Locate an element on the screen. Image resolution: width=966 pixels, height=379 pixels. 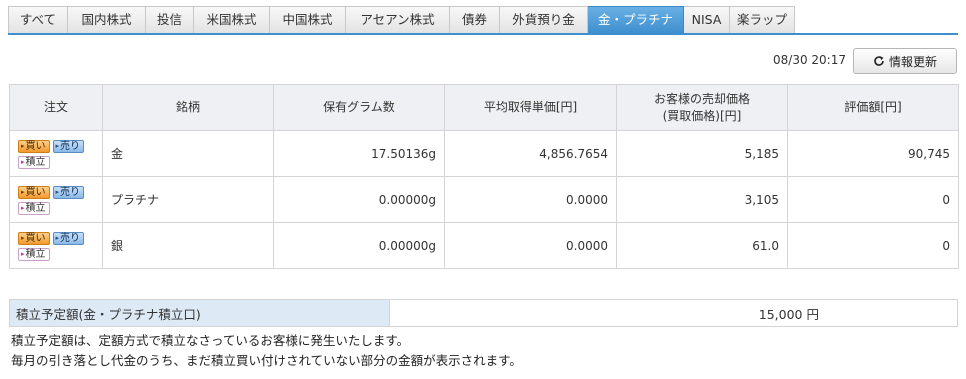
column-header-average-price: 平均取得単価[円] is located at coordinates (530, 107).